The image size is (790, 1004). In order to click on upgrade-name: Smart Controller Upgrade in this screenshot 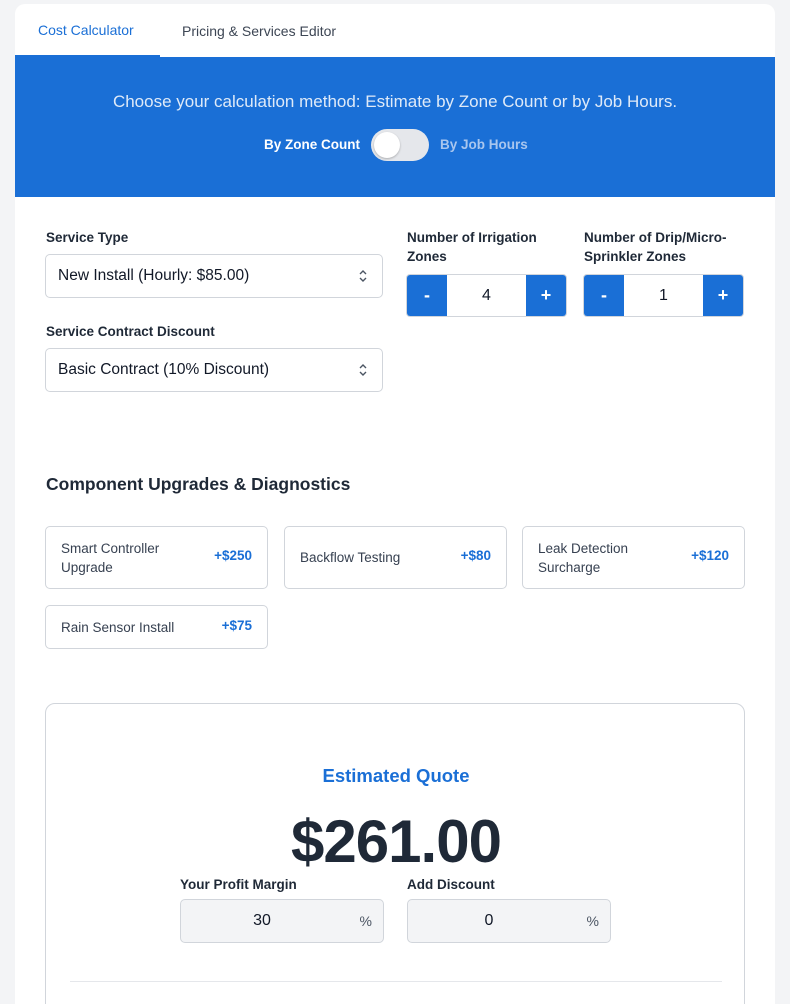, I will do `click(110, 558)`.